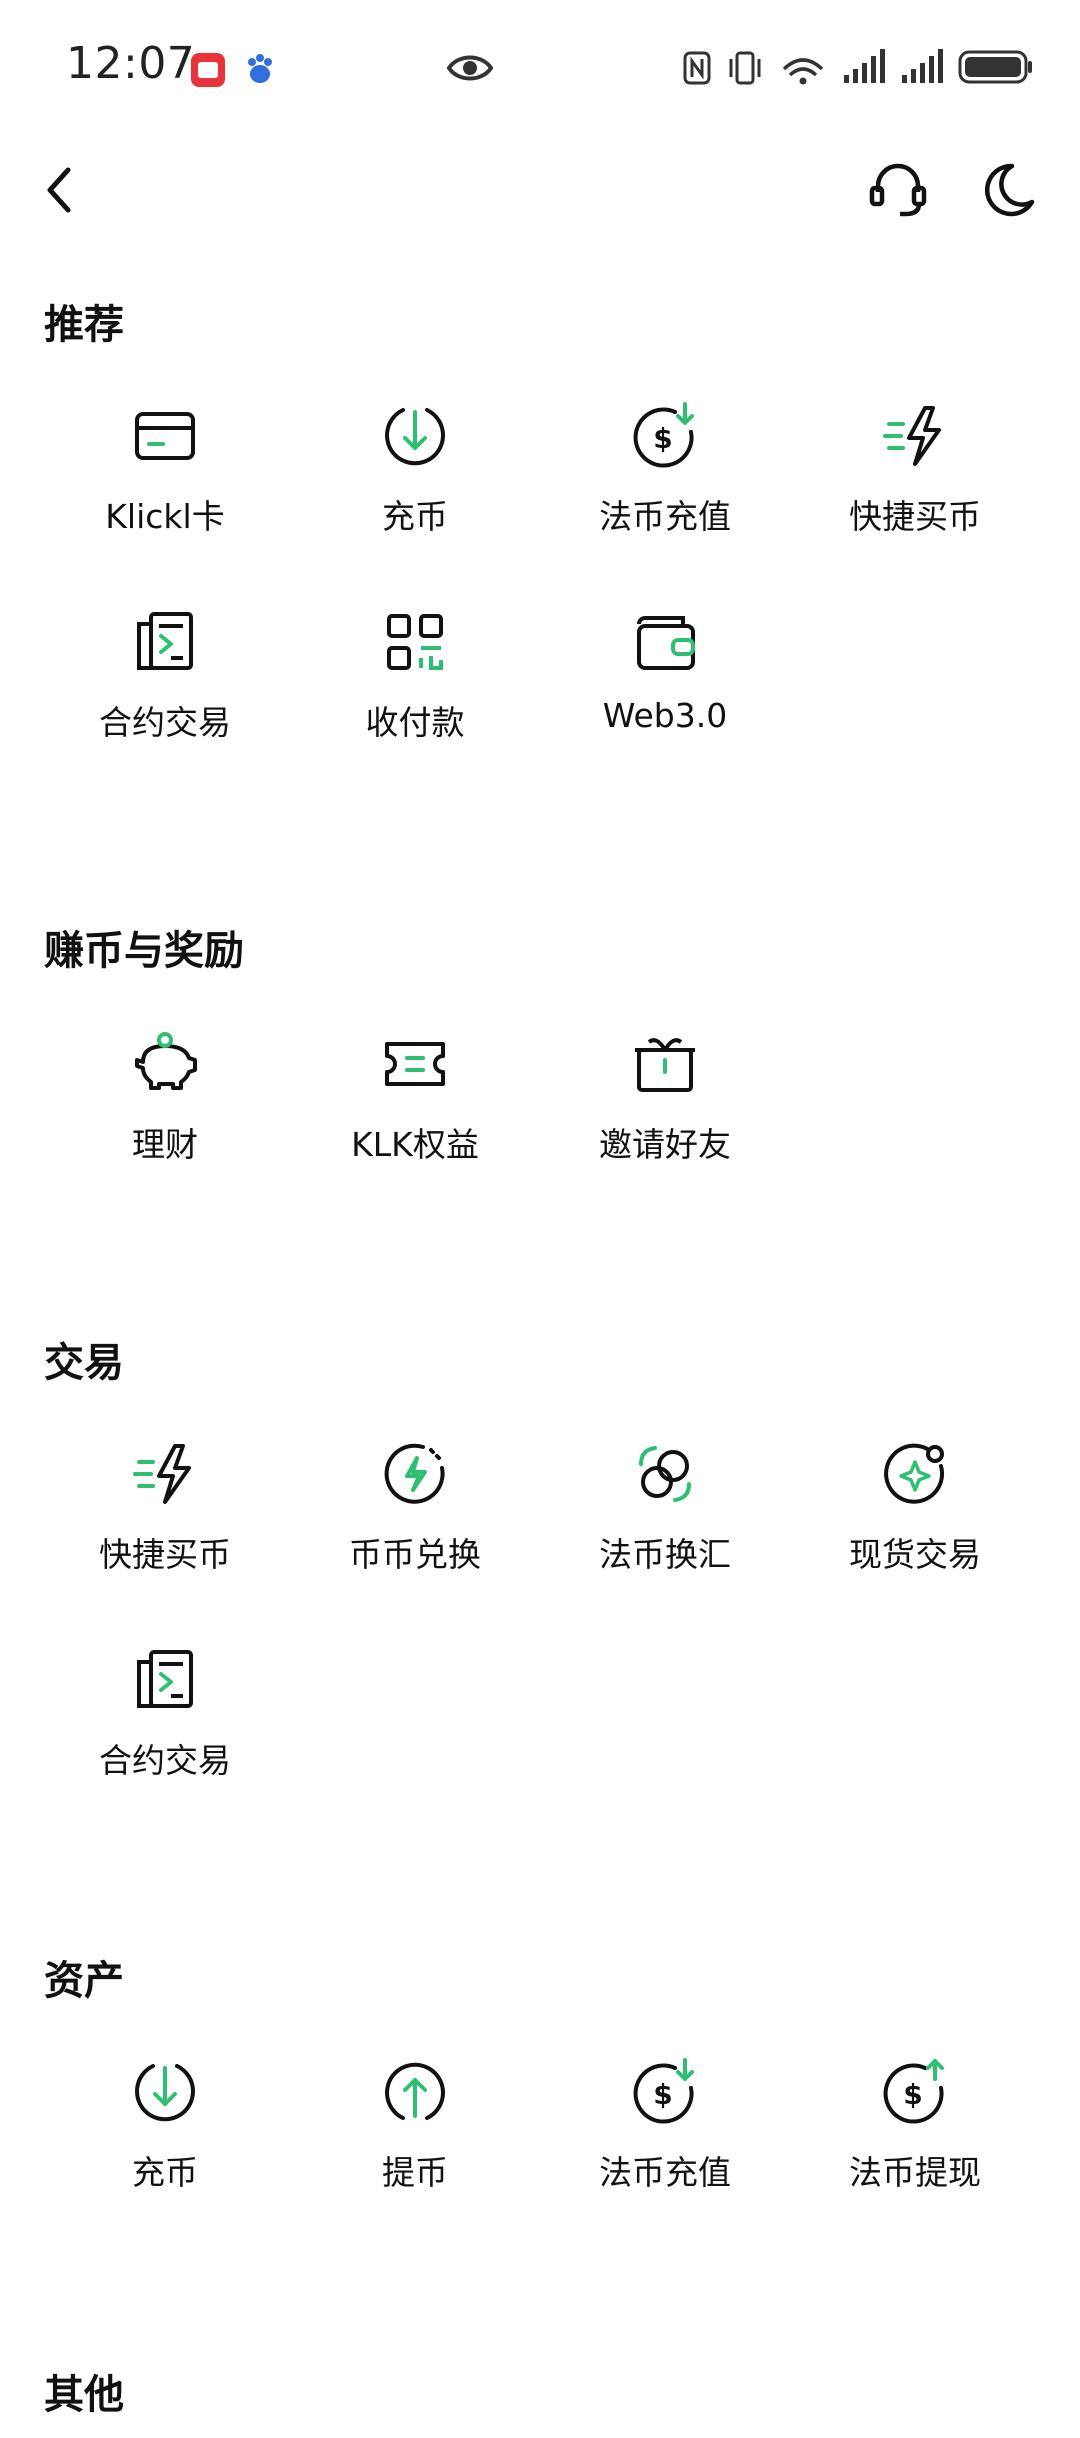  What do you see at coordinates (84, 1363) in the screenshot?
I see `section-title-trade: 交易` at bounding box center [84, 1363].